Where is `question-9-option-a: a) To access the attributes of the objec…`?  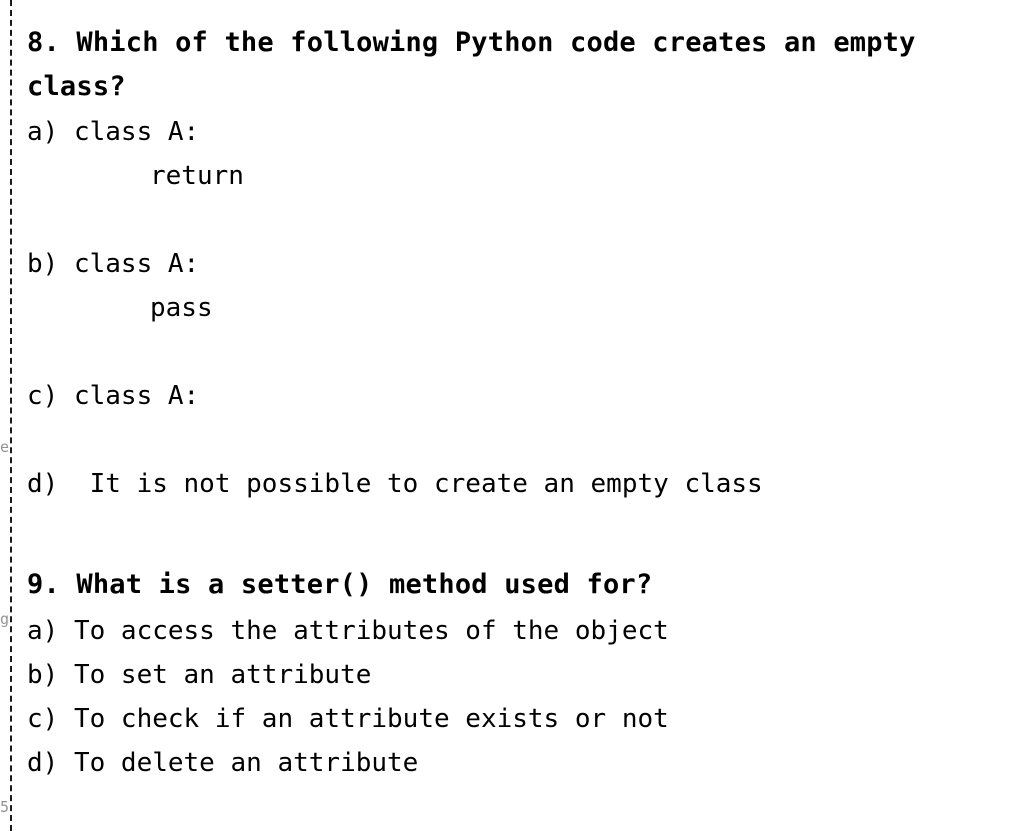 question-9-option-a: a) To access the attributes of the objec… is located at coordinates (514, 631).